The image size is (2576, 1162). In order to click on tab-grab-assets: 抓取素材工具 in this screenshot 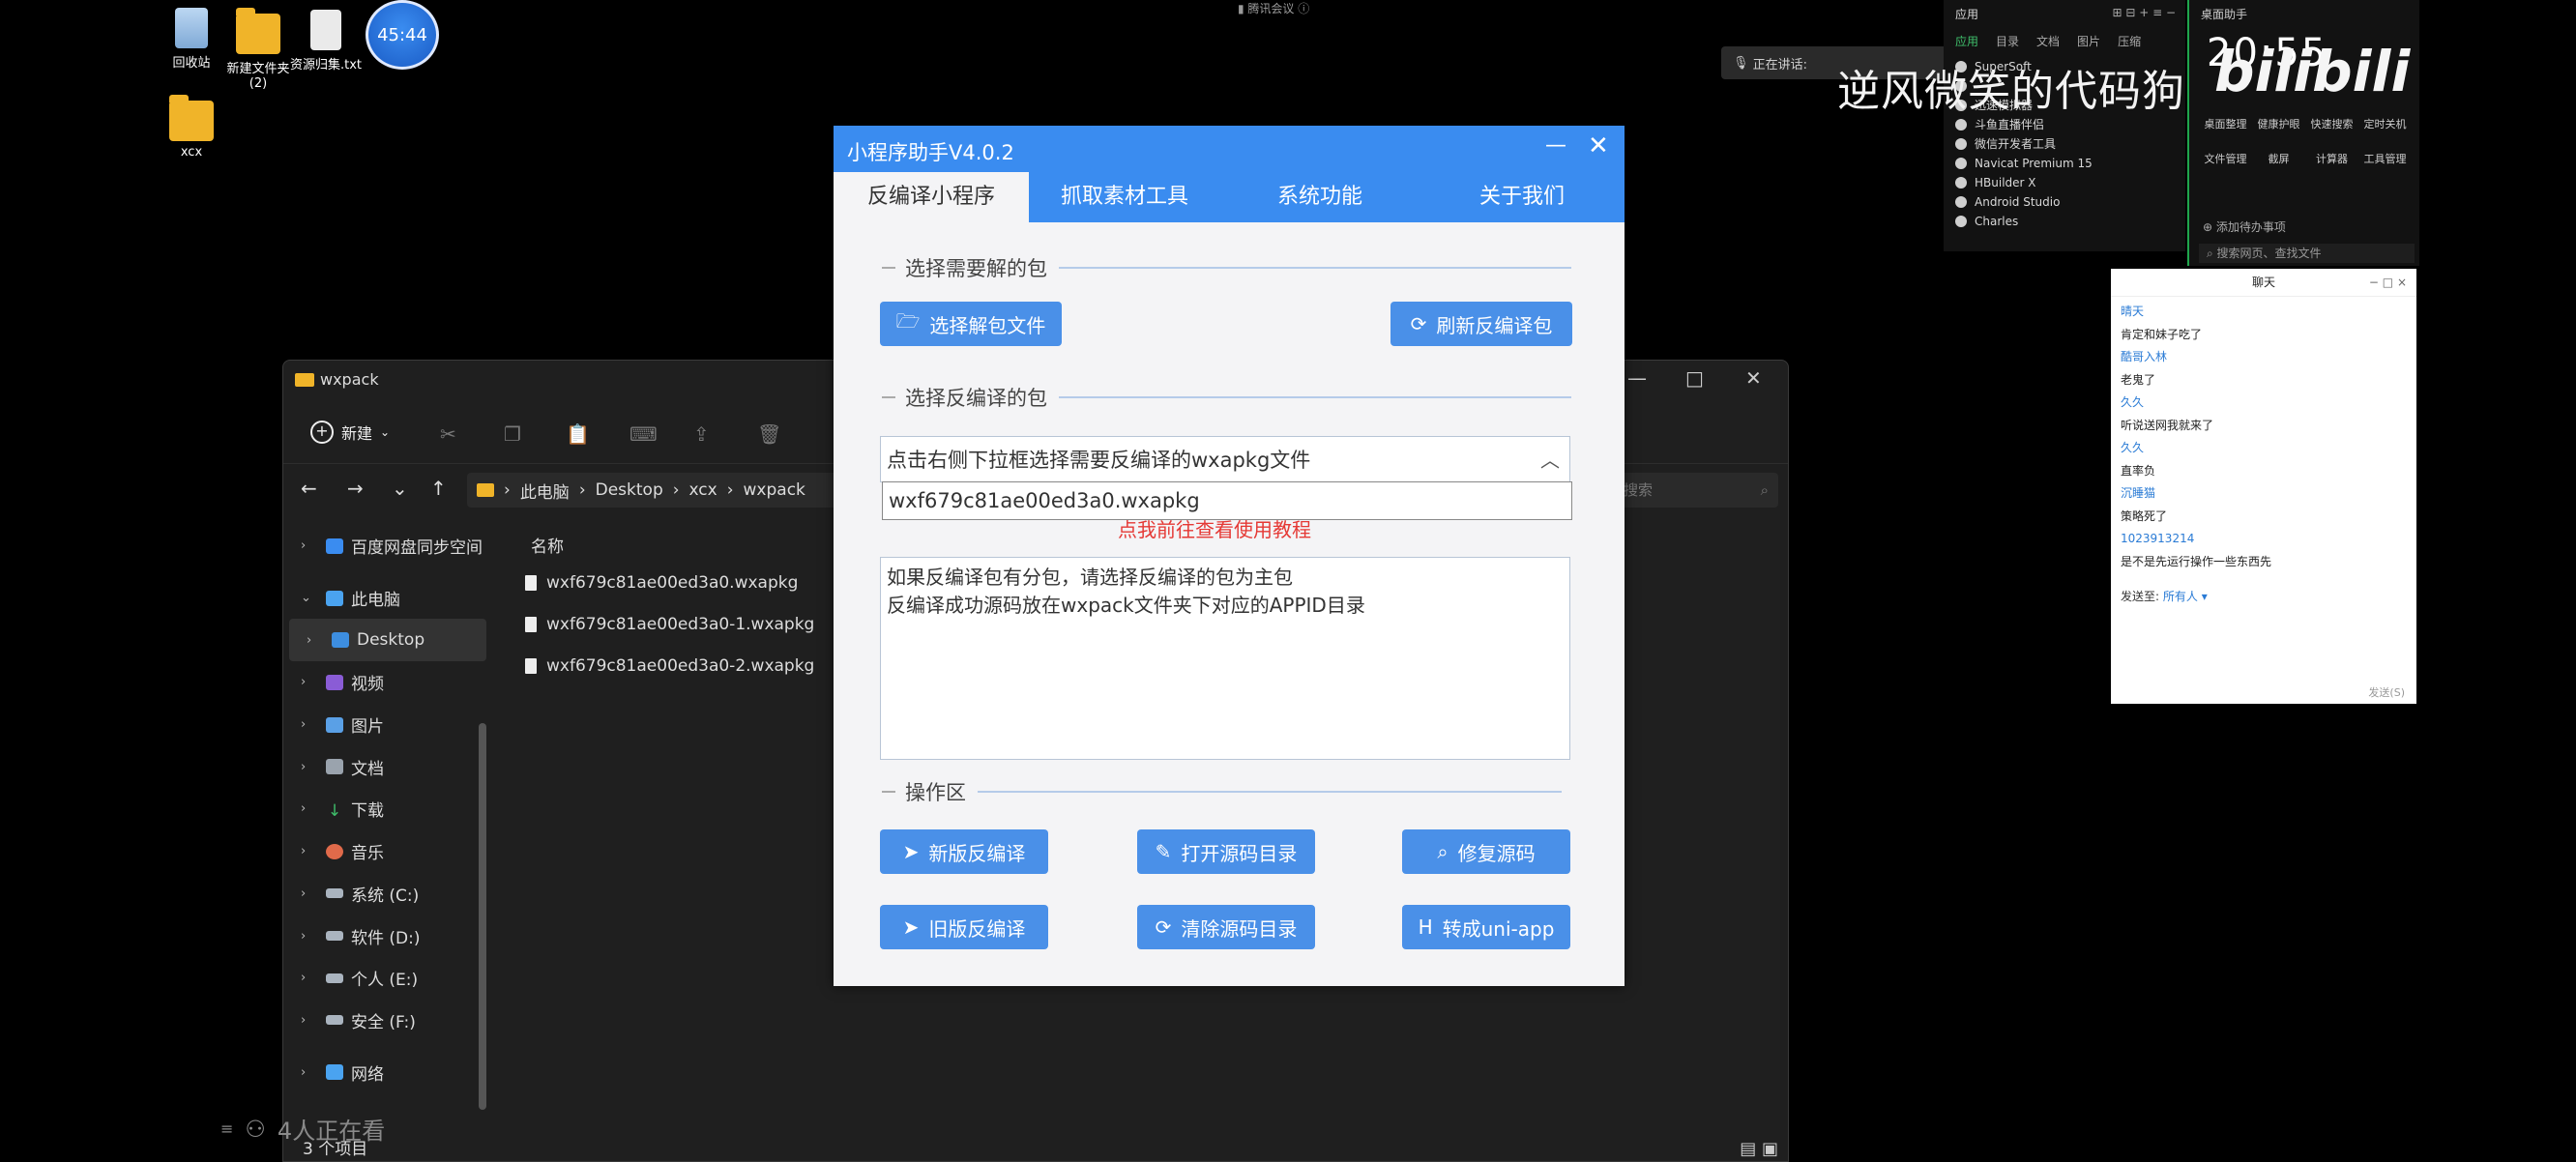, I will do `click(1124, 197)`.